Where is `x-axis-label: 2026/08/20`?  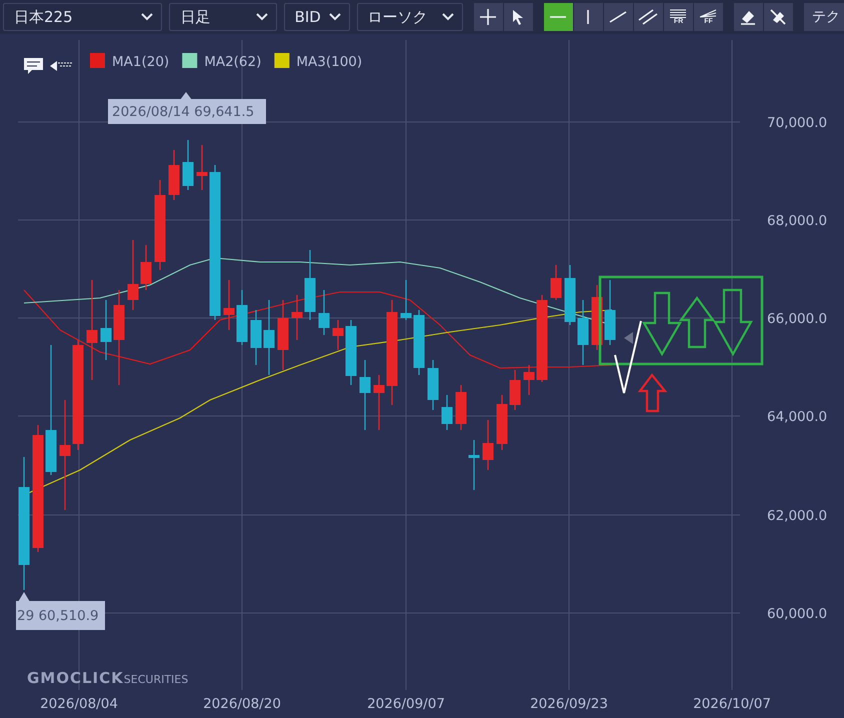
x-axis-label: 2026/08/20 is located at coordinates (242, 704).